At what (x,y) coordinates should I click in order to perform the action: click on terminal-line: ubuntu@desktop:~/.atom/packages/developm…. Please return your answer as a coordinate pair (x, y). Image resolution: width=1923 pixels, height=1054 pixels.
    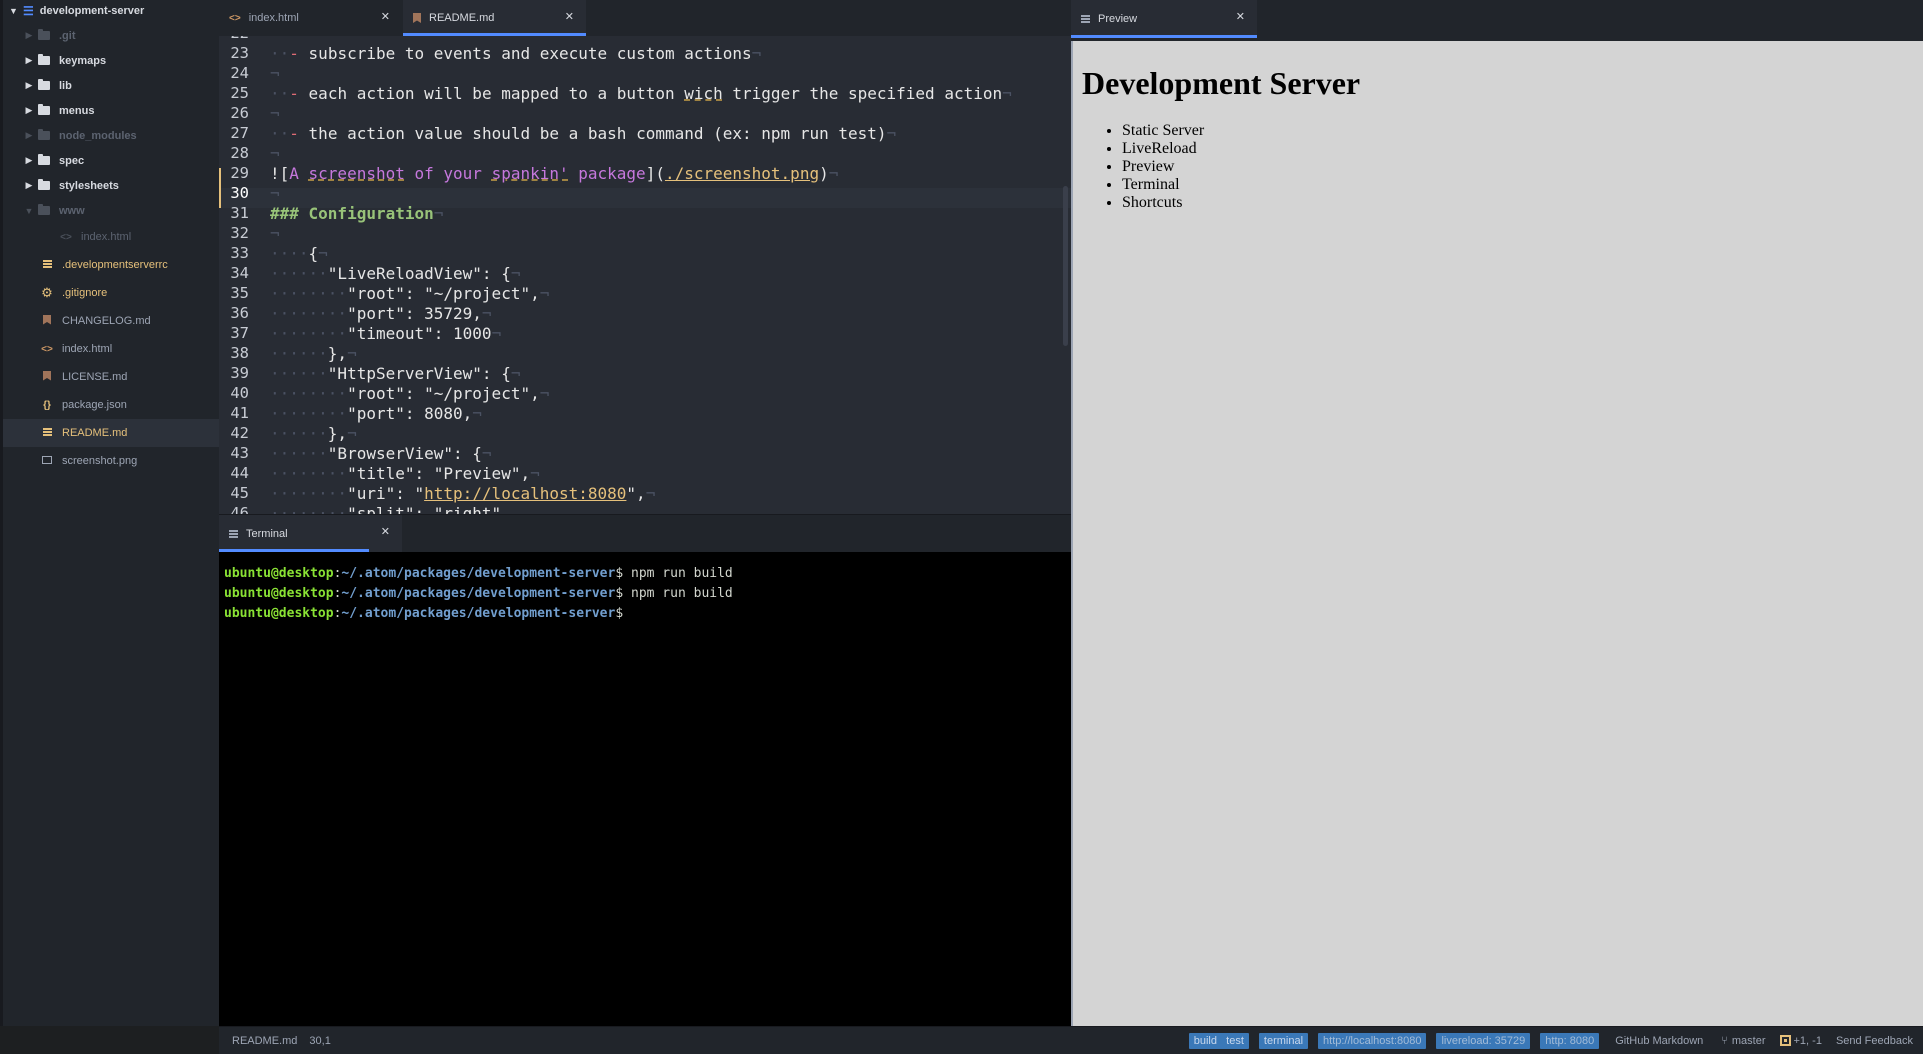
    Looking at the image, I should click on (427, 613).